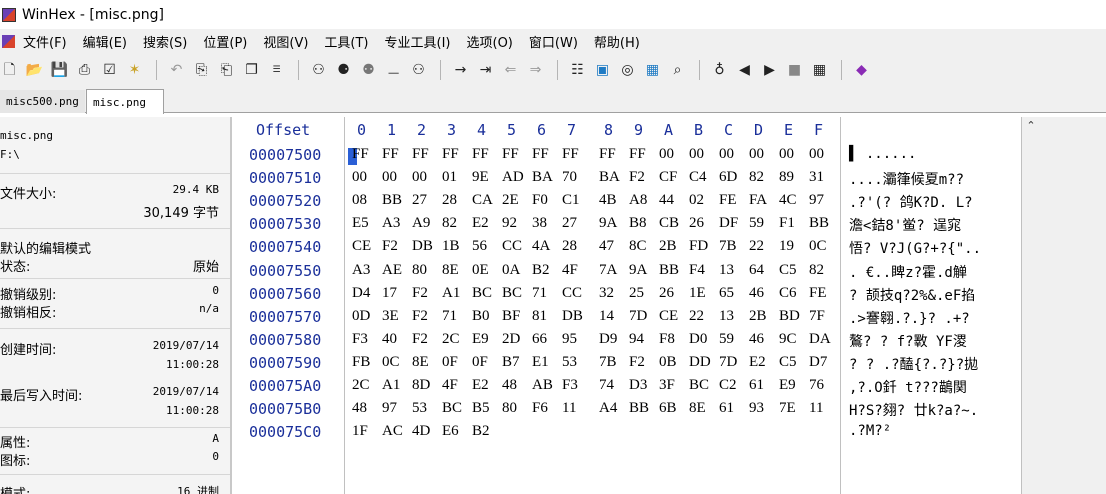 The height and width of the screenshot is (494, 1106). Describe the element at coordinates (816, 177) in the screenshot. I see `hex-byte: 31` at that location.